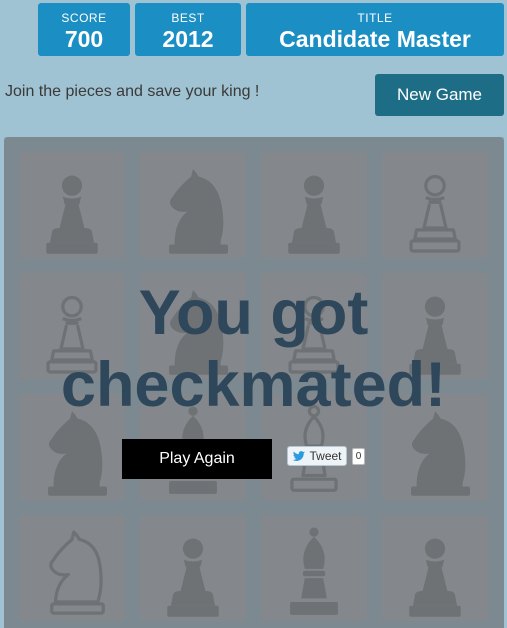 The image size is (507, 628). Describe the element at coordinates (299, 455) in the screenshot. I see `twitter-bird-icon` at that location.